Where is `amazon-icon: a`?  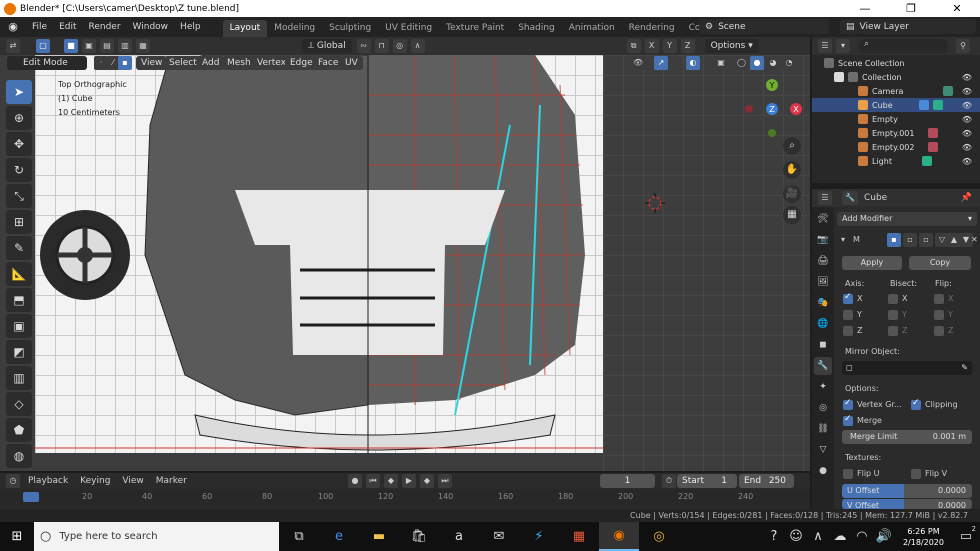
amazon-icon: a is located at coordinates (459, 536).